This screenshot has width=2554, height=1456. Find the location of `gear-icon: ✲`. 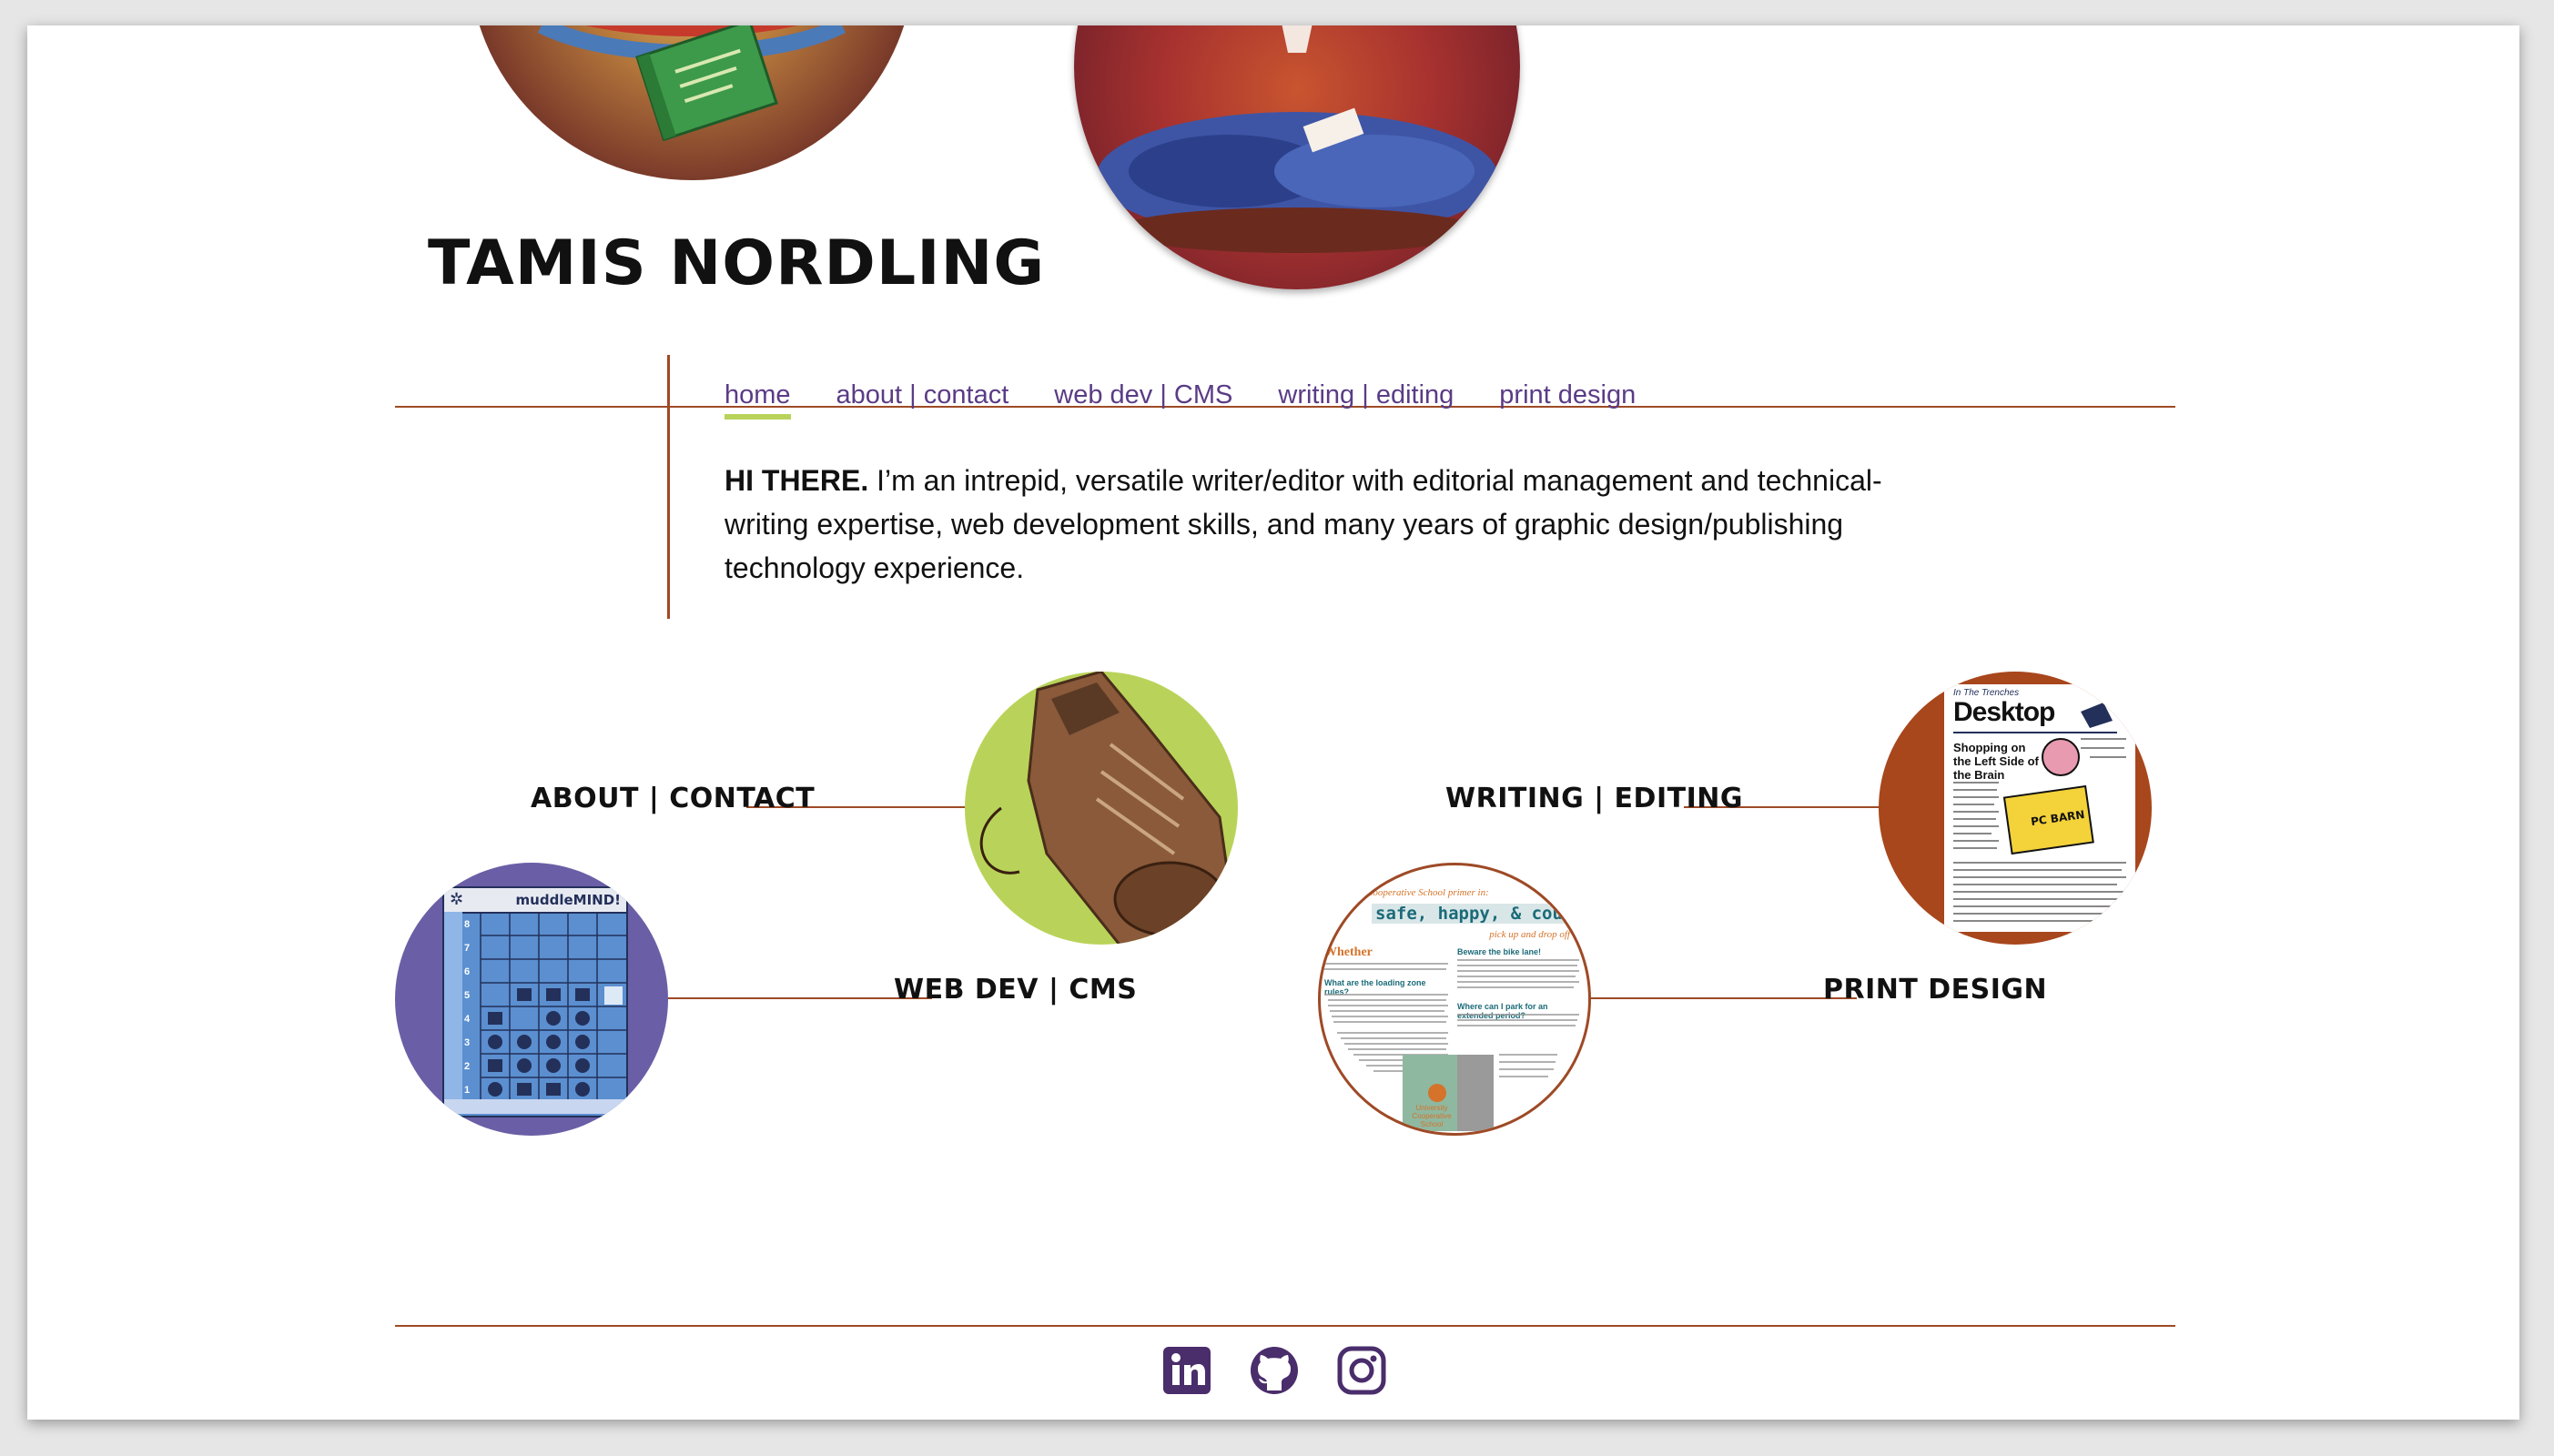

gear-icon: ✲ is located at coordinates (457, 900).